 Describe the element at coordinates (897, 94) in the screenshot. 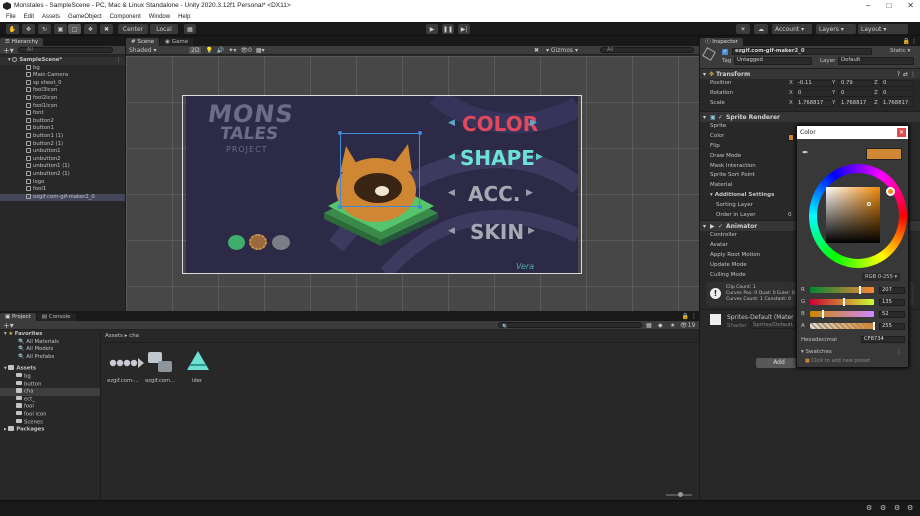

I see `rotation-z-field: 0` at that location.